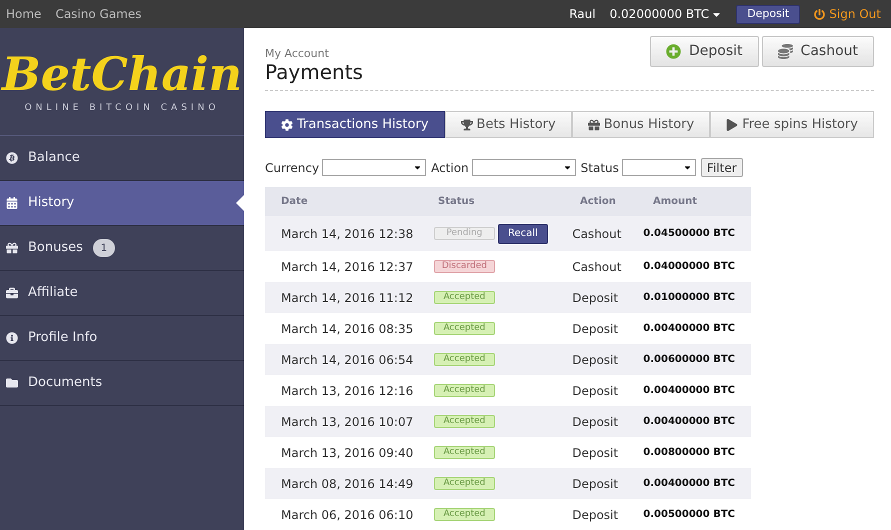 The width and height of the screenshot is (891, 530). What do you see at coordinates (689, 515) in the screenshot?
I see `amount-cell-text: 0.00500000 BTC` at bounding box center [689, 515].